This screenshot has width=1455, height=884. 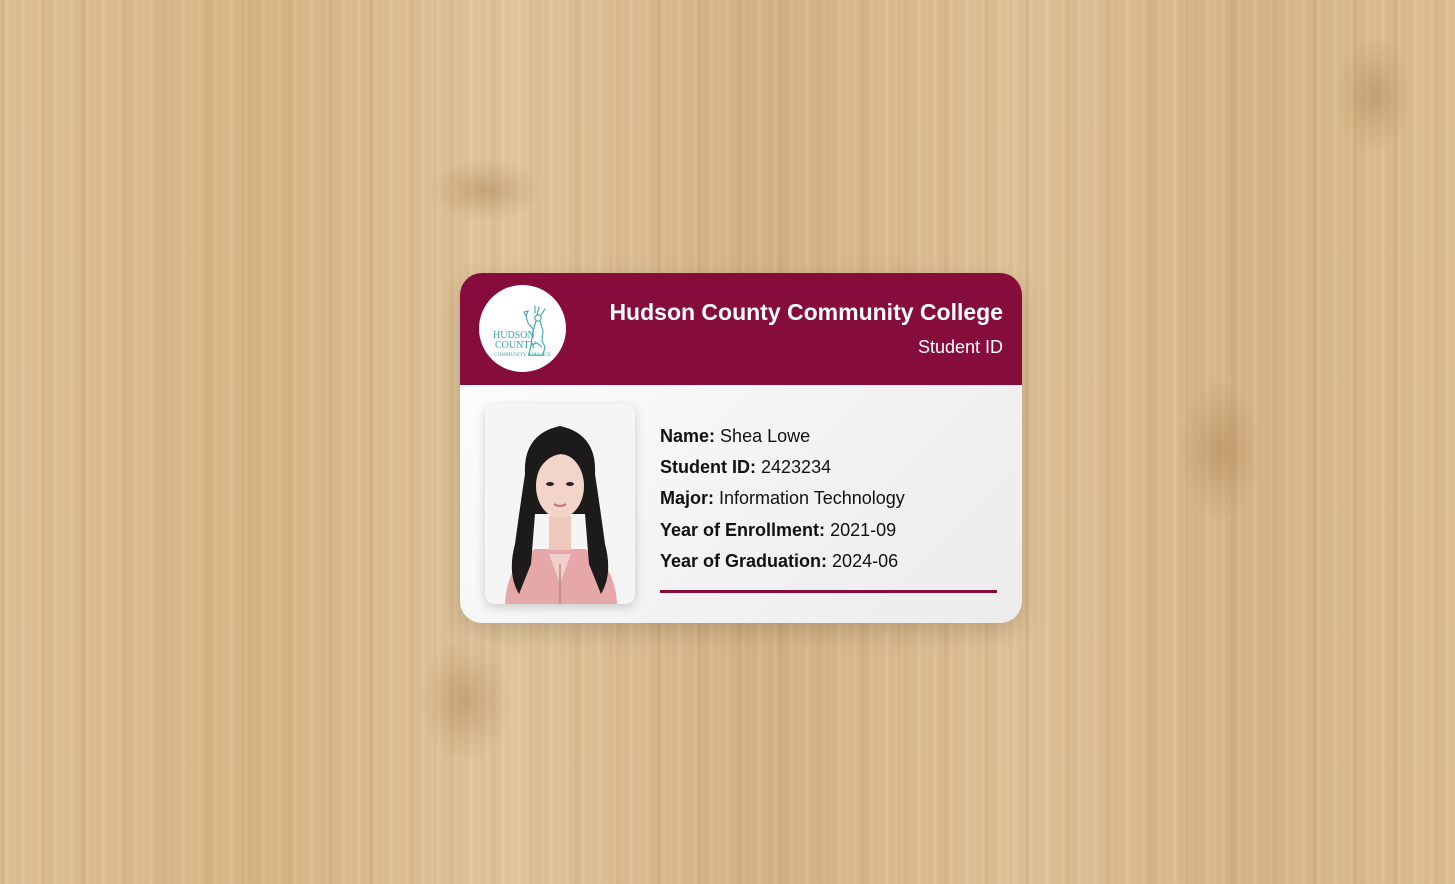 I want to click on college-logo: HUDSON COUNTY COMMUNITY COLLEGE, so click(x=522, y=328).